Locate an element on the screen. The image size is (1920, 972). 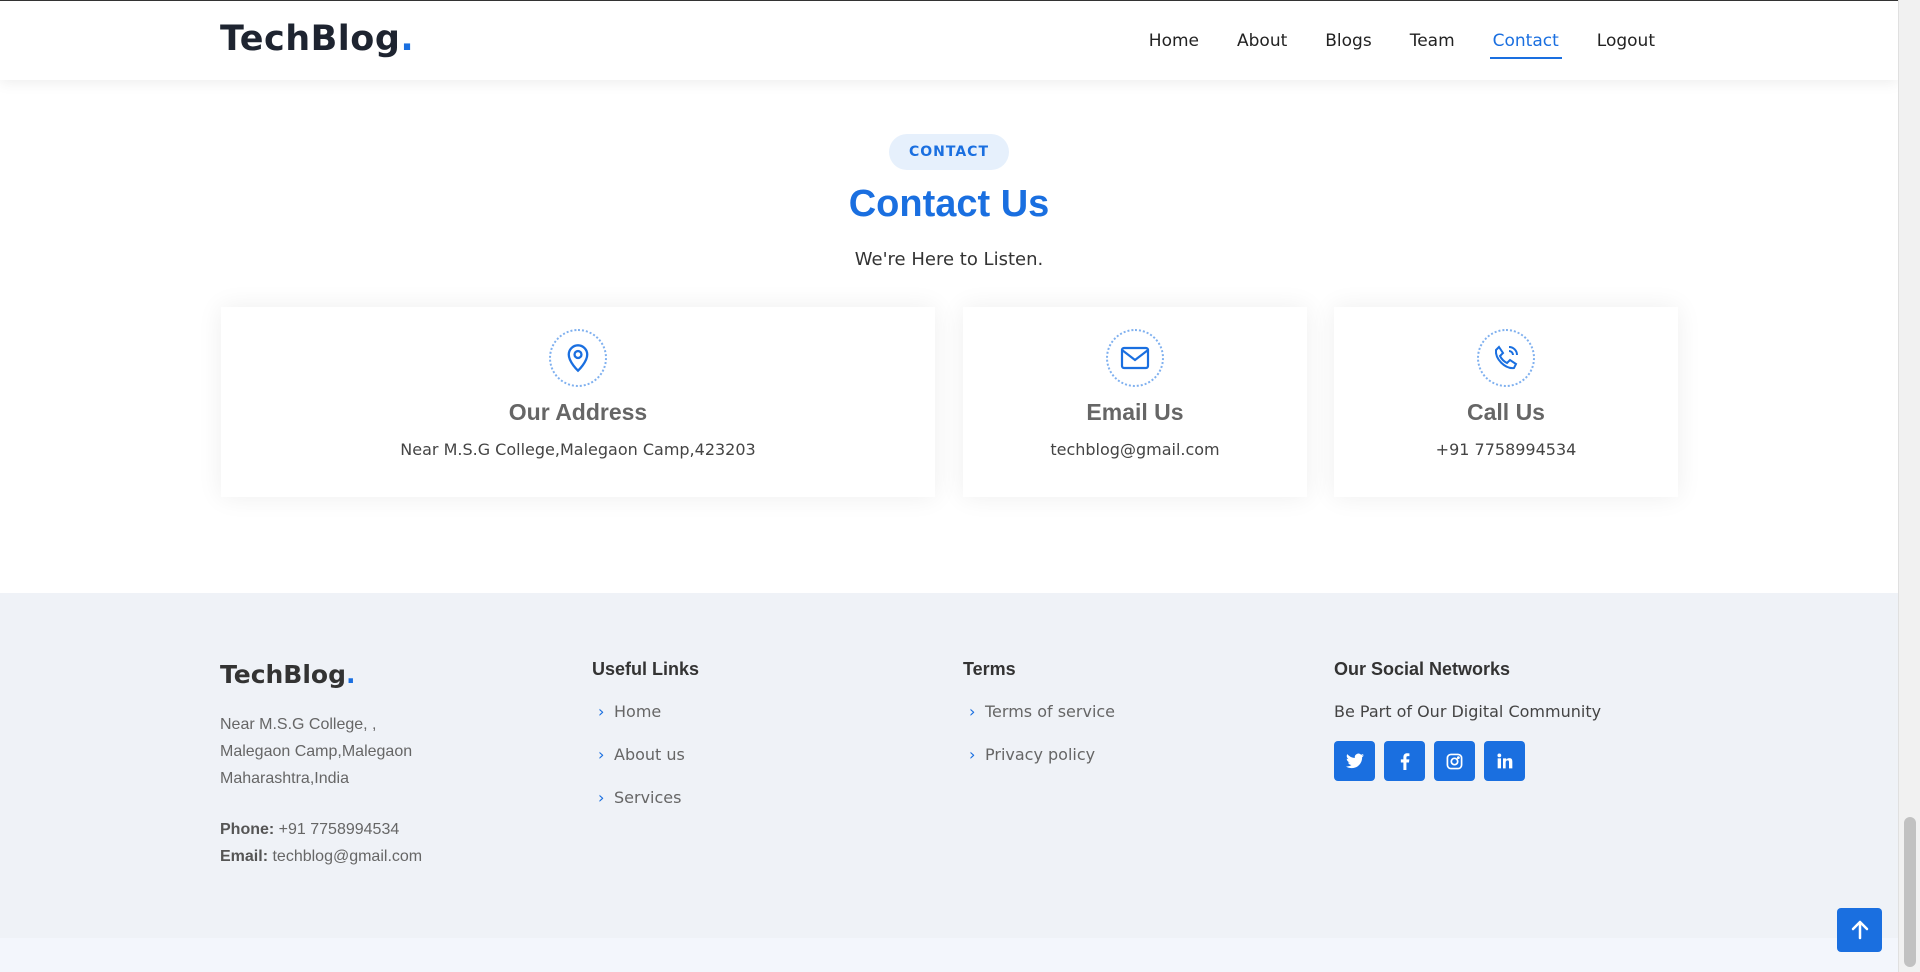
card-text: +91 7758994534 is located at coordinates (1506, 449).